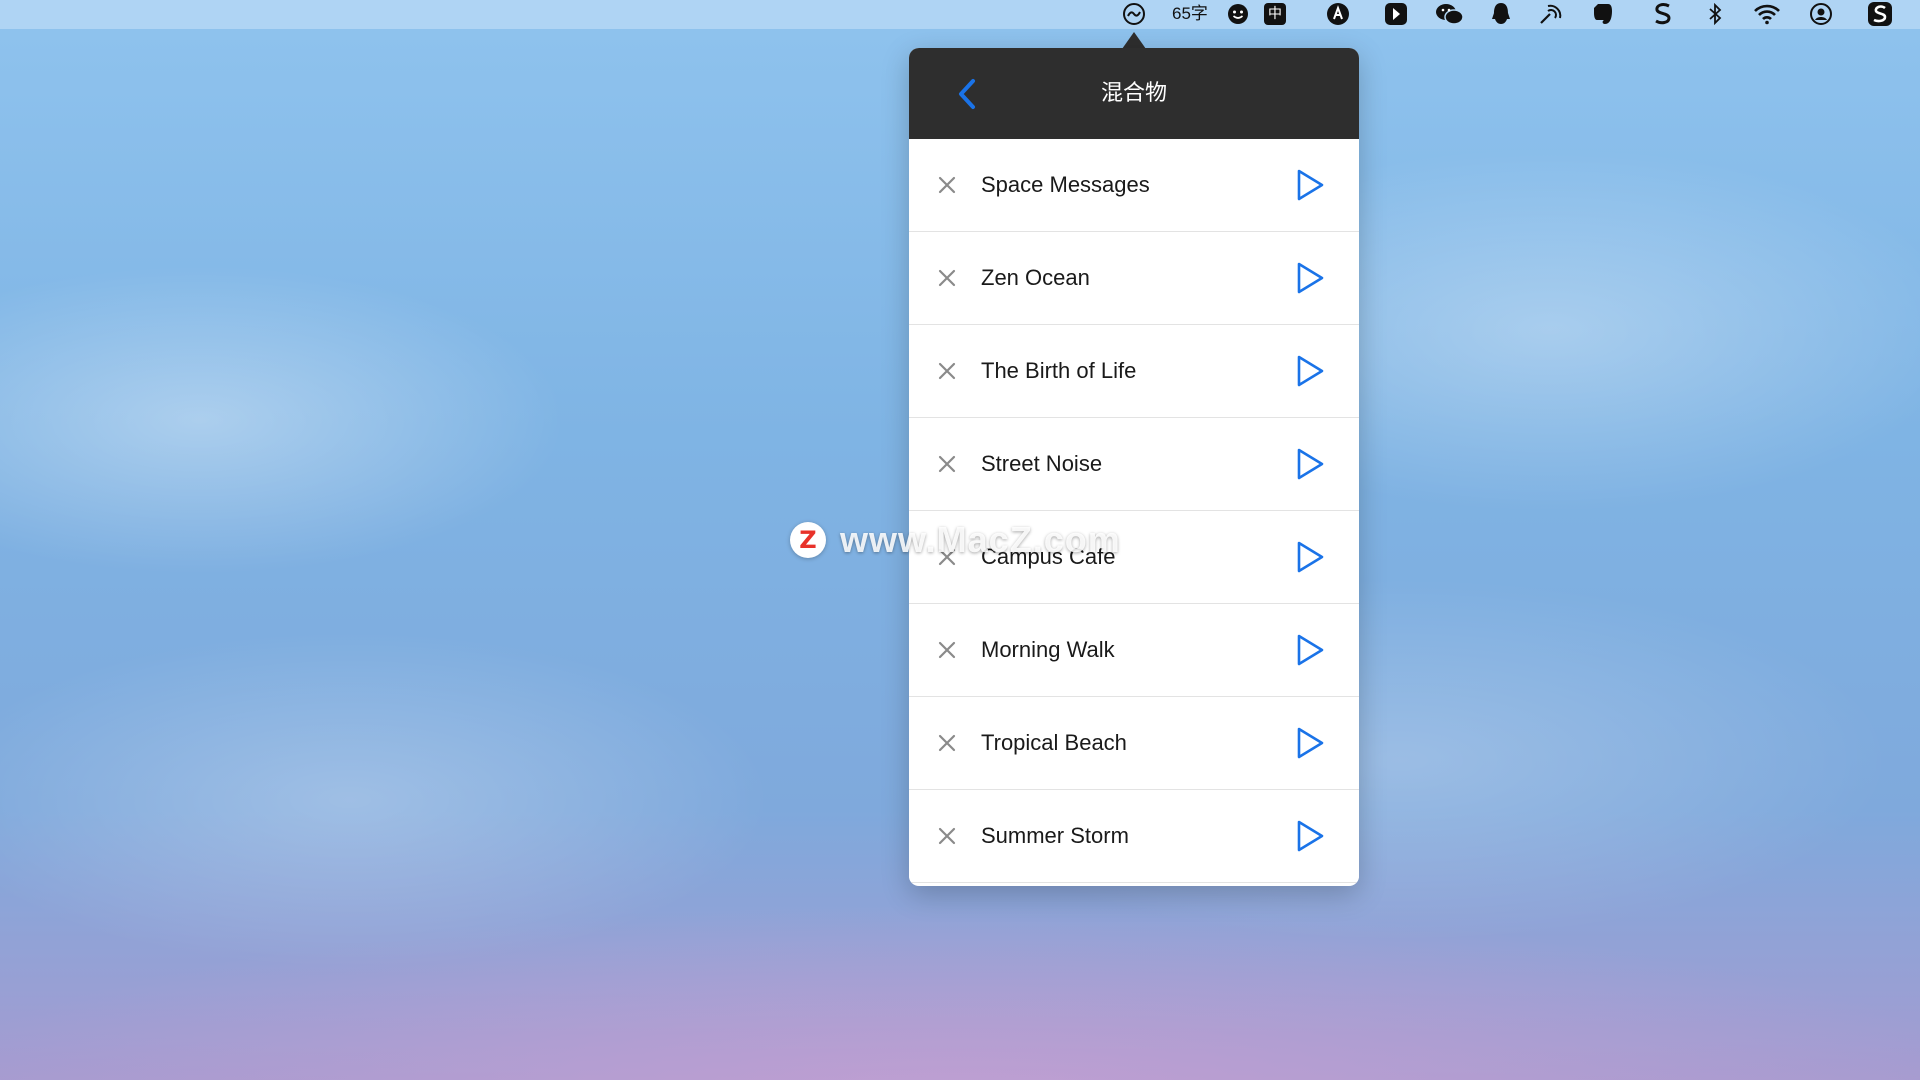 The height and width of the screenshot is (1080, 1920). Describe the element at coordinates (1134, 650) in the screenshot. I see `list-item: Morning Walk` at that location.